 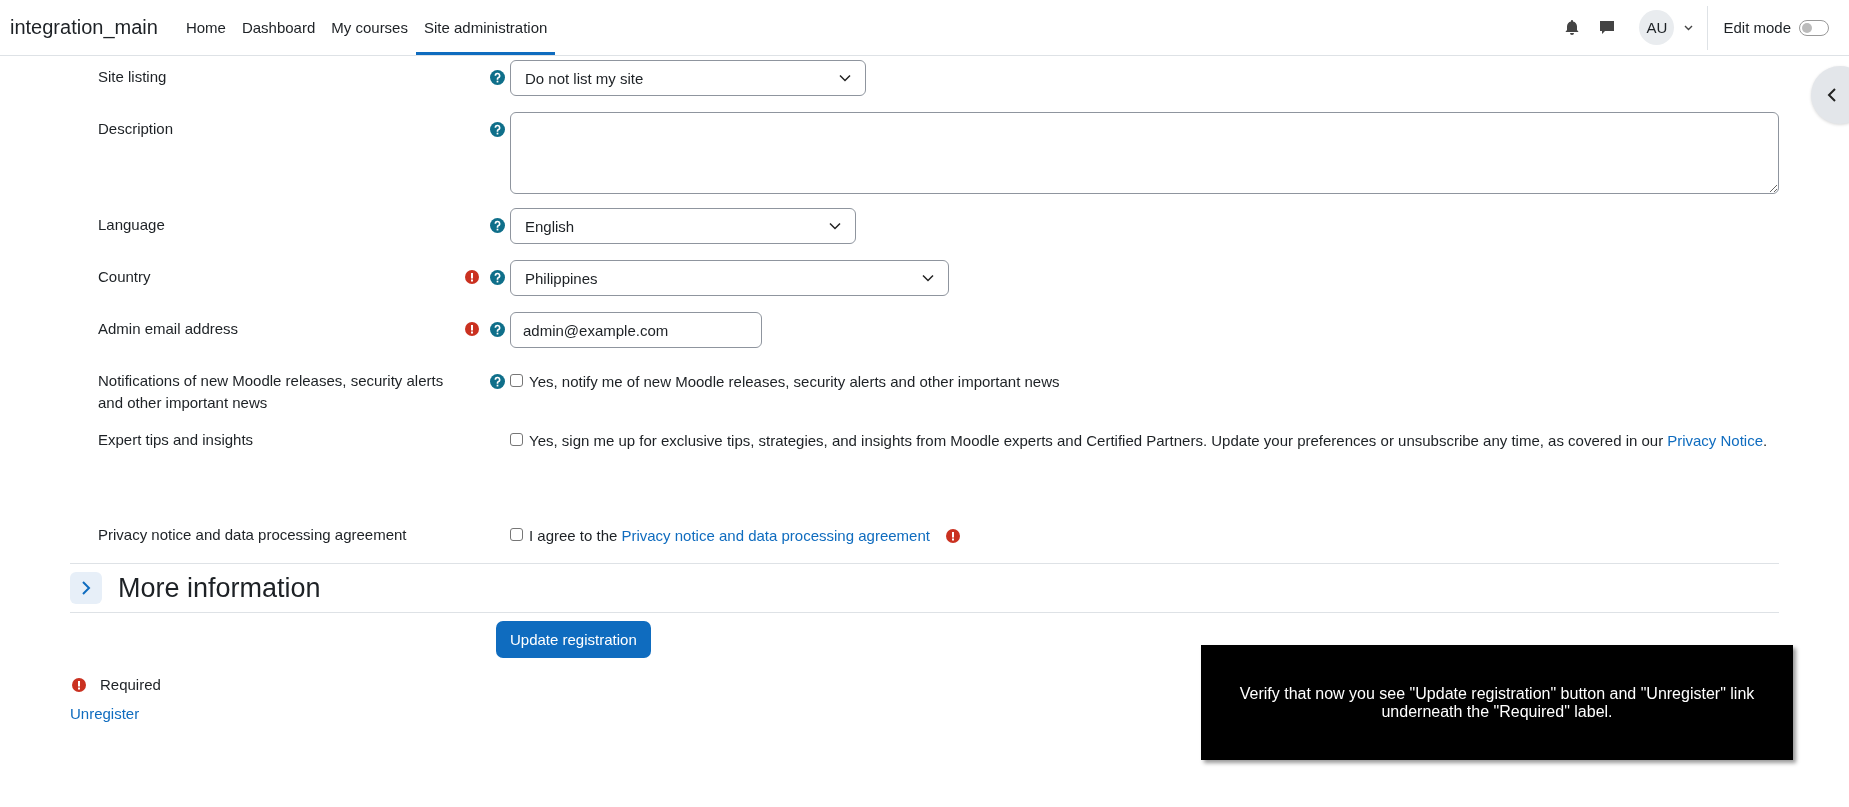 I want to click on bell-icon, so click(x=1572, y=27).